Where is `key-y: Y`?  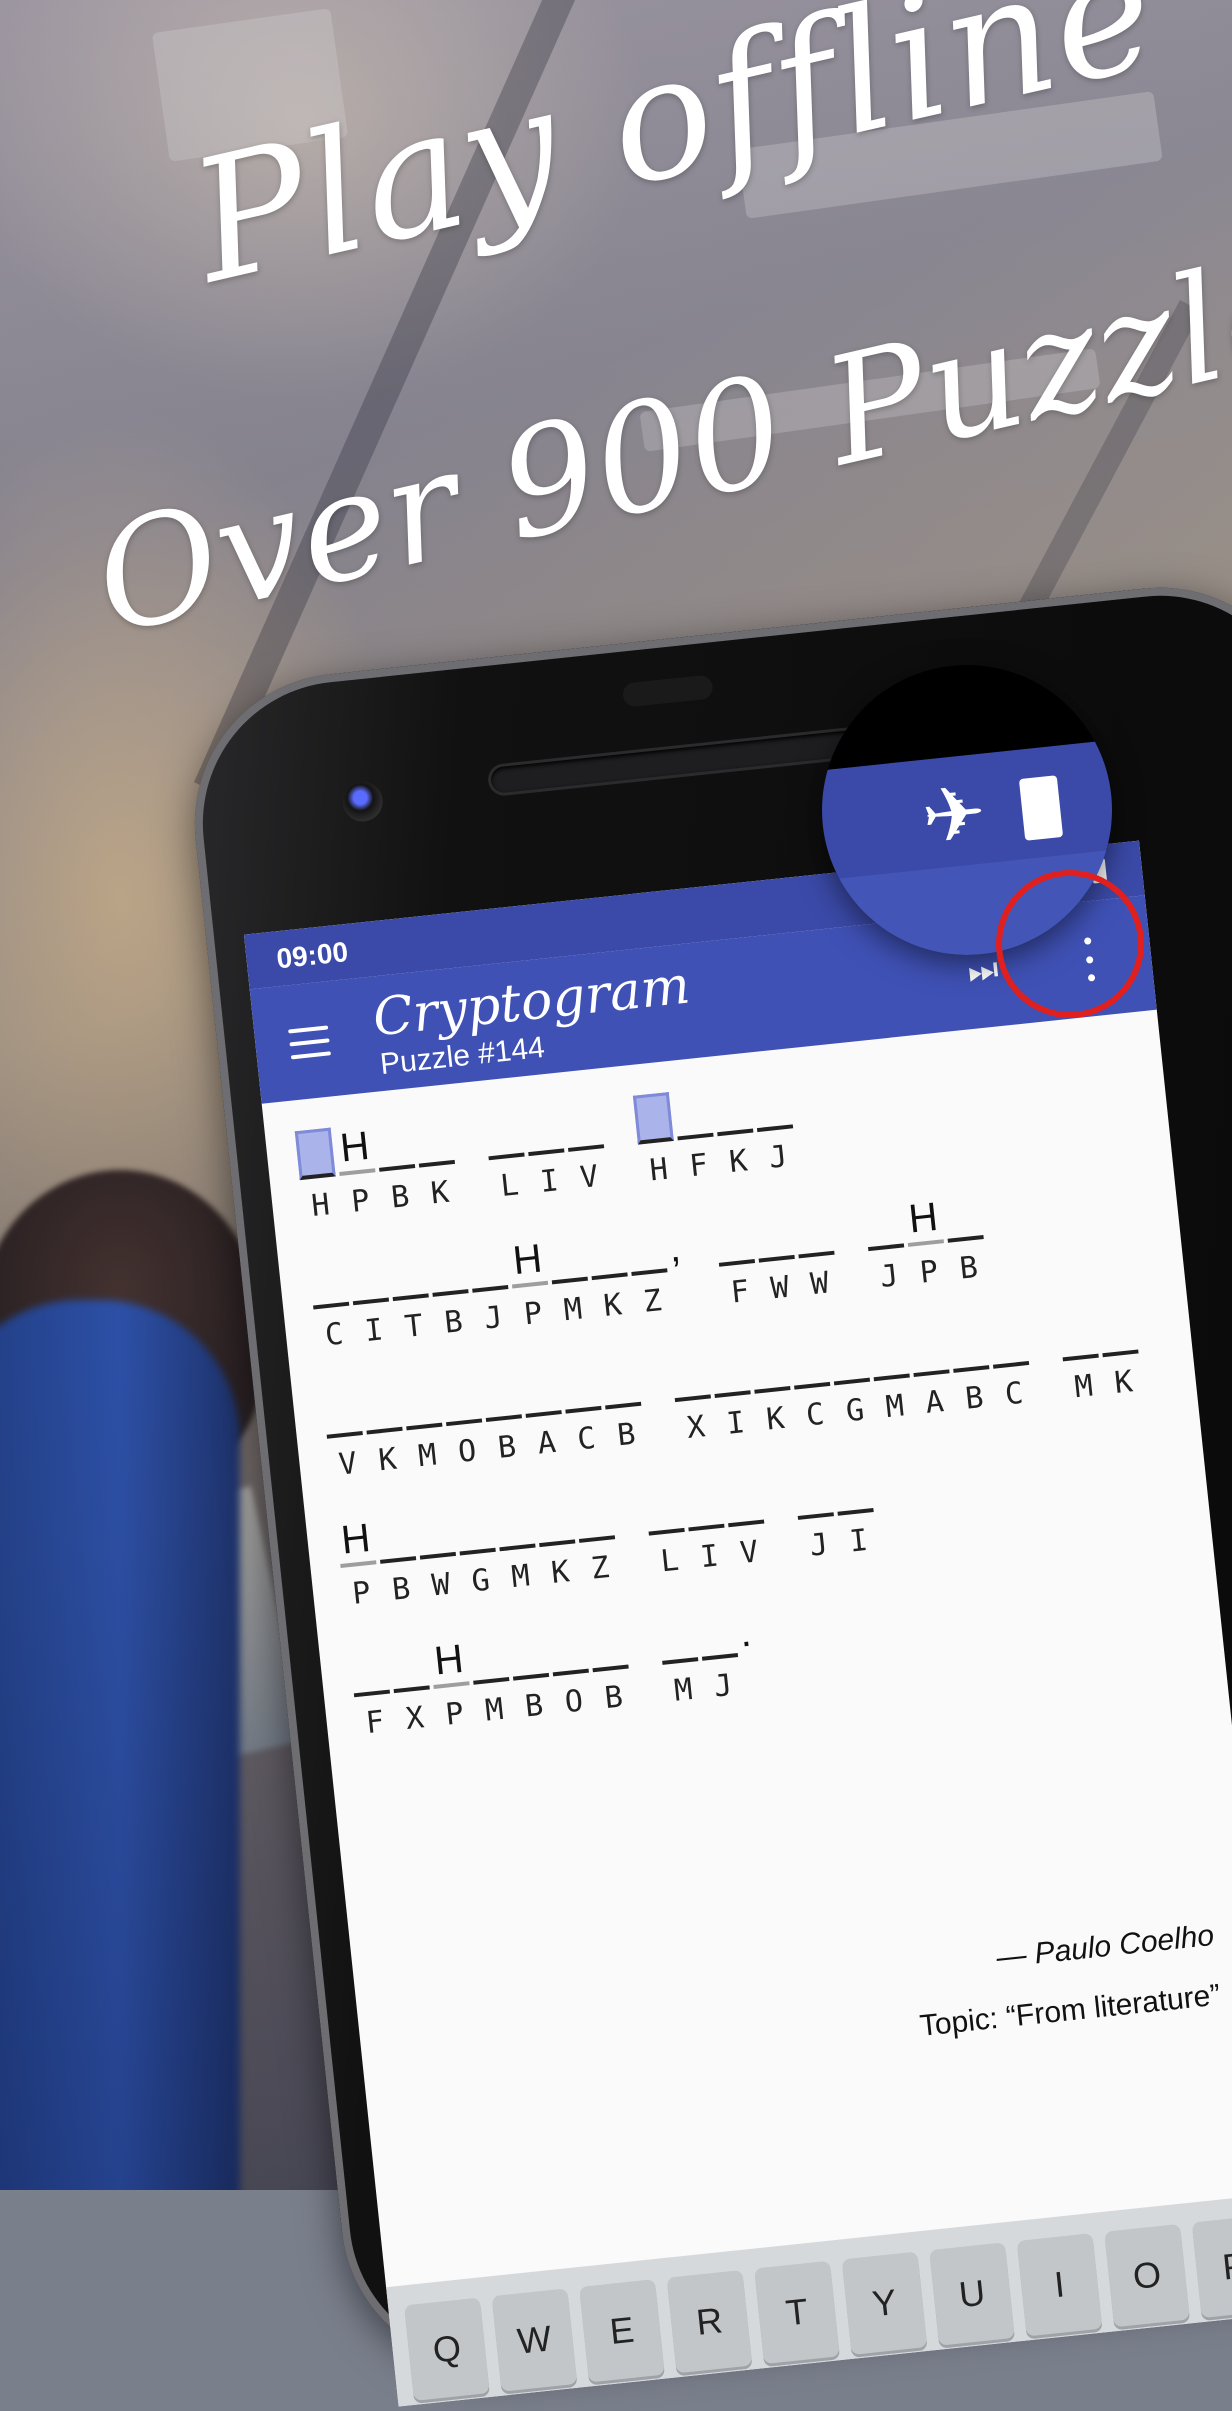 key-y: Y is located at coordinates (884, 2303).